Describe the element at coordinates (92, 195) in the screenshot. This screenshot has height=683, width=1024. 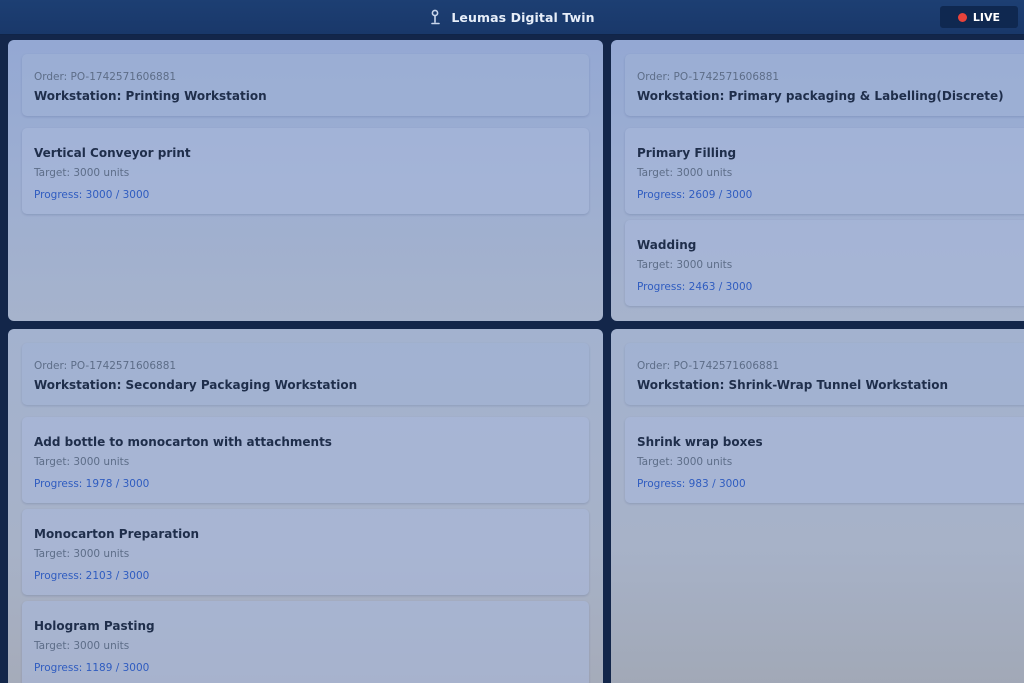
I see `task-progress: Progress: 3000 / 3000` at that location.